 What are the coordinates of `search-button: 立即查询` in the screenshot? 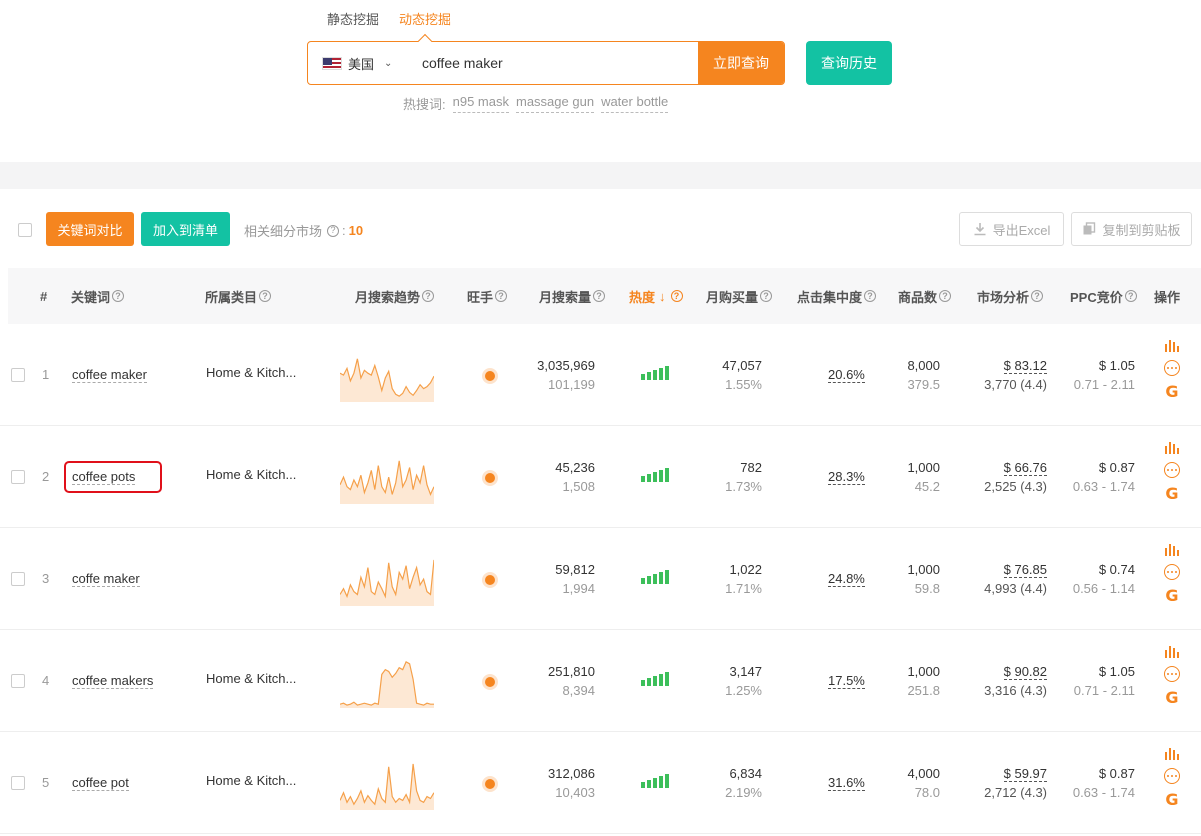 It's located at (741, 63).